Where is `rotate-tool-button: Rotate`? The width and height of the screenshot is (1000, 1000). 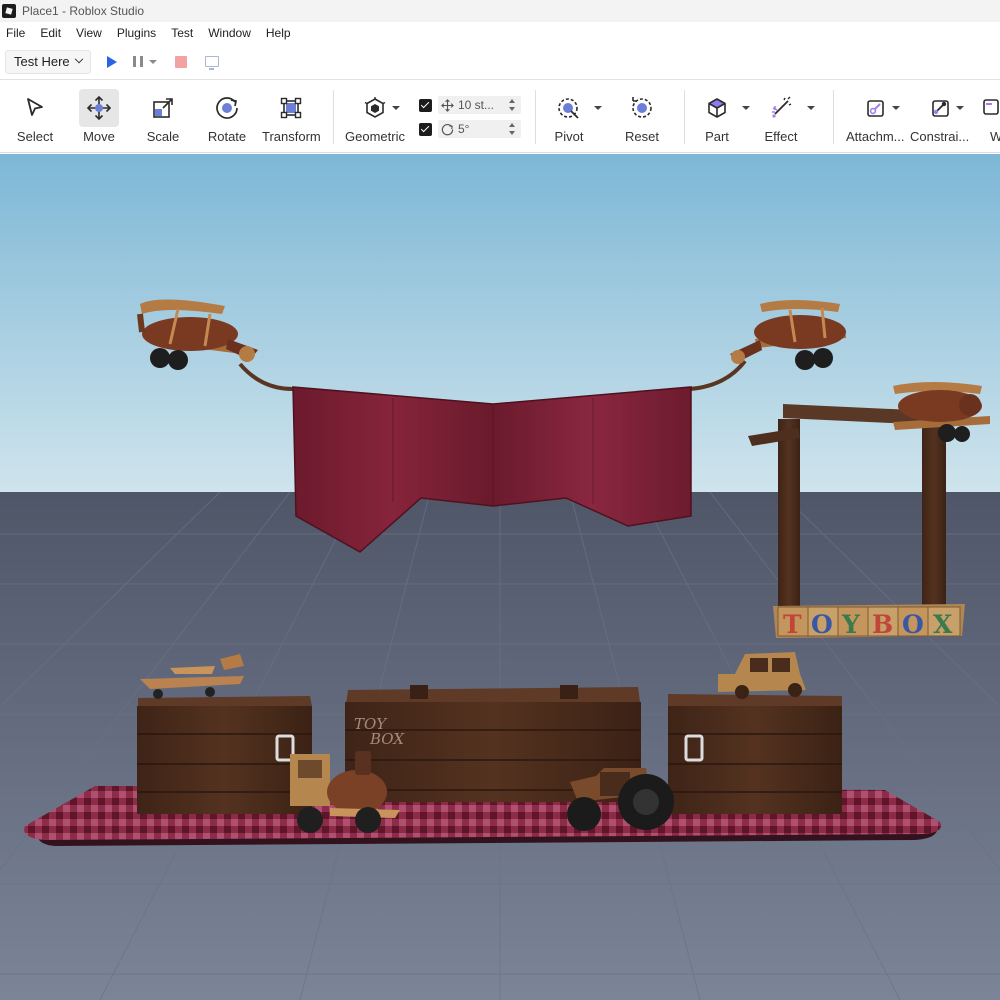
rotate-tool-button: Rotate is located at coordinates (227, 119).